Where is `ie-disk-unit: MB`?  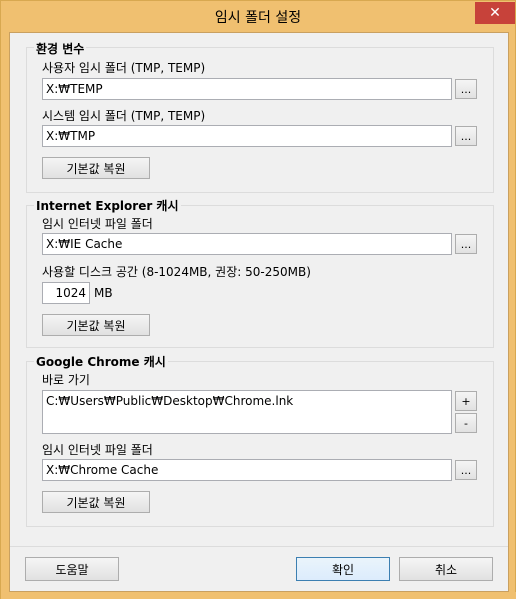 ie-disk-unit: MB is located at coordinates (103, 293).